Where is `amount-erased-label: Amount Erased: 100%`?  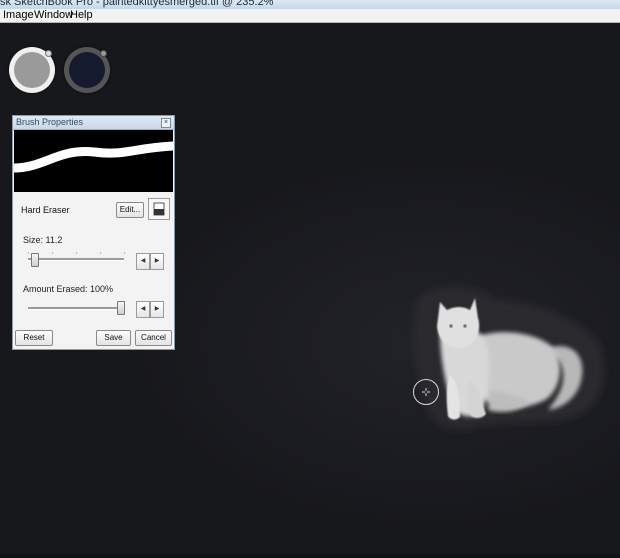
amount-erased-label: Amount Erased: 100% is located at coordinates (68, 289).